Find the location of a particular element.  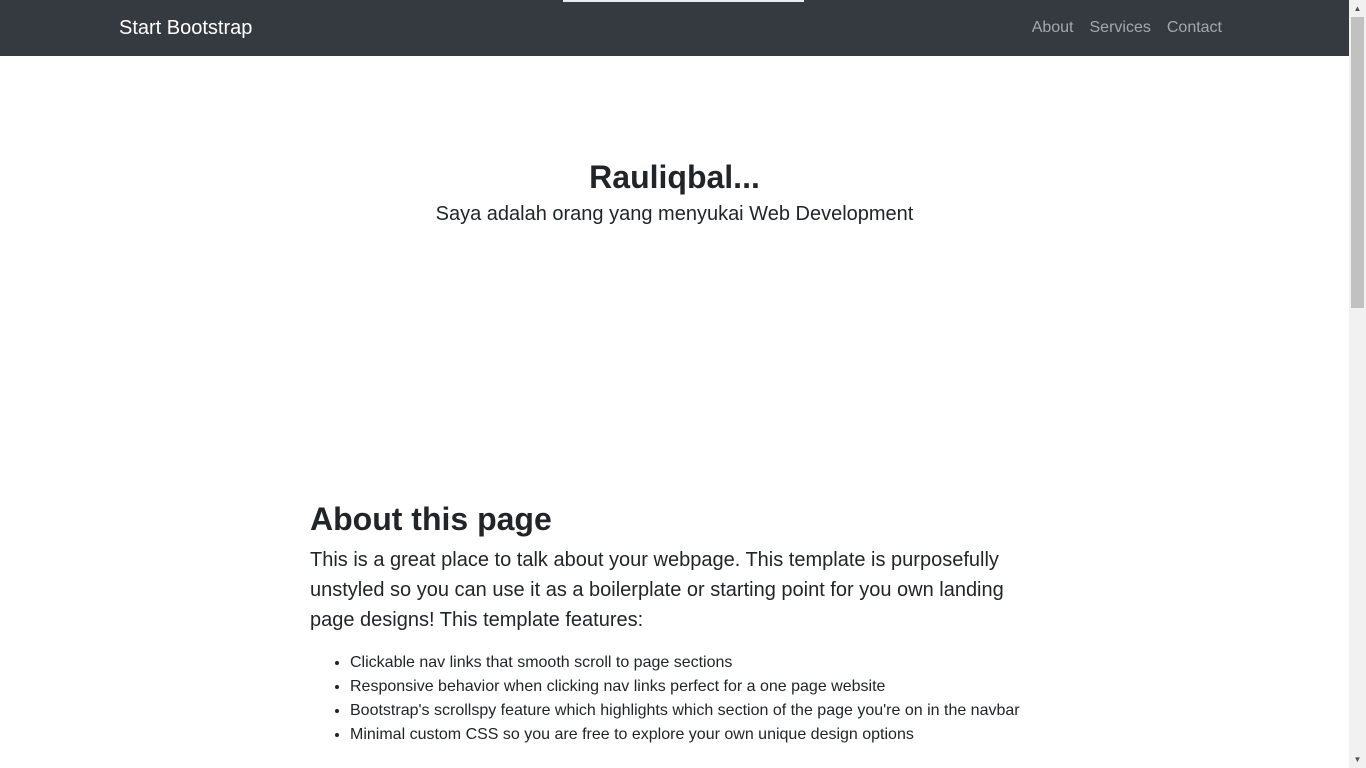

scroll-down-button: ▼ is located at coordinates (1357, 759).